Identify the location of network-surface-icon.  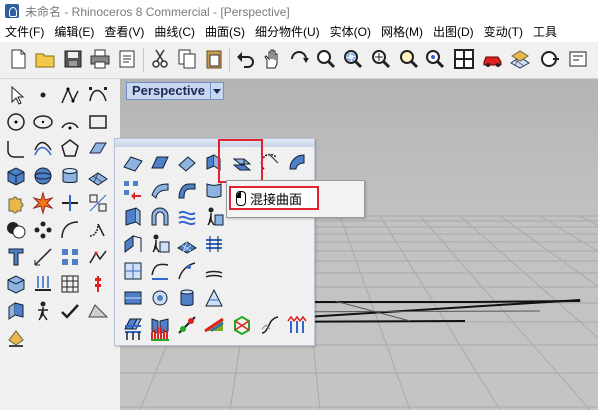
(187, 217).